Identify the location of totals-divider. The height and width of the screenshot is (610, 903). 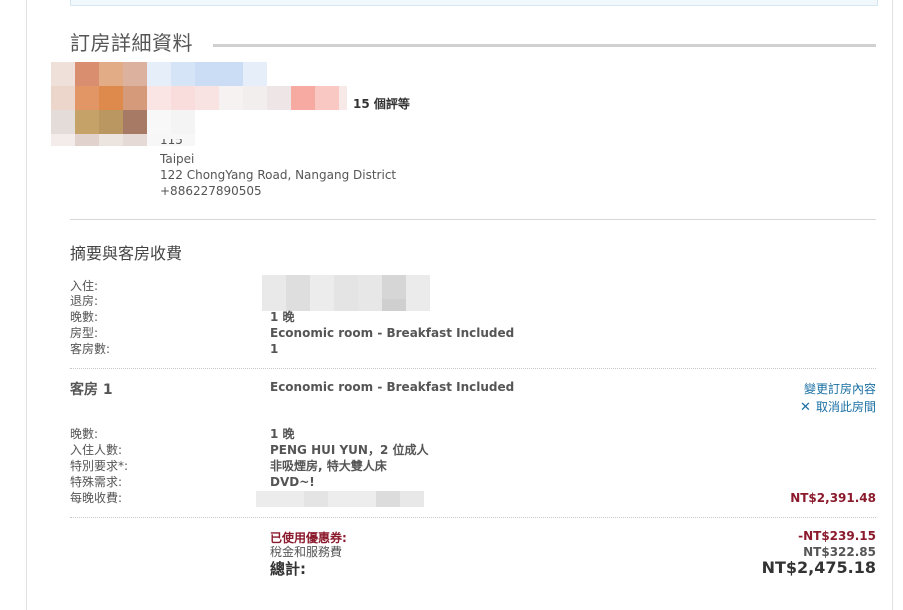
(473, 517).